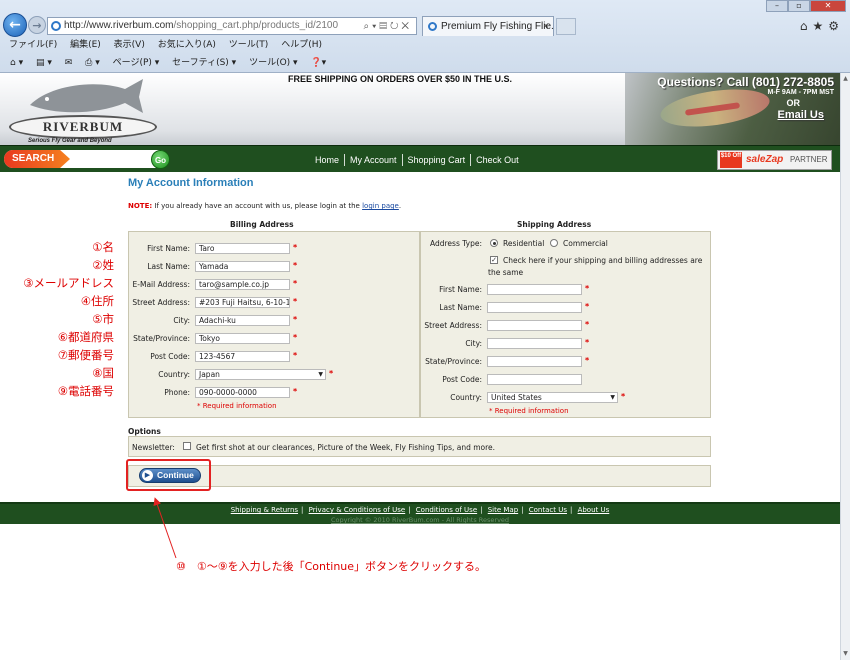 The width and height of the screenshot is (850, 660). Describe the element at coordinates (534, 307) in the screenshot. I see `shipping-last-name-field` at that location.